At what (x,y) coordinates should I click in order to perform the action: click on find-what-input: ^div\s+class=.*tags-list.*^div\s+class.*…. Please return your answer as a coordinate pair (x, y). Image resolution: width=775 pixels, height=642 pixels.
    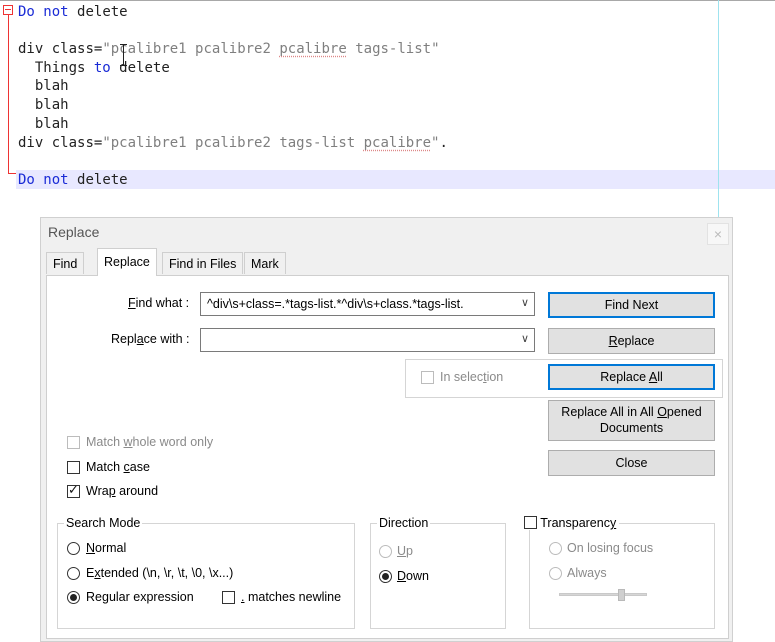
    Looking at the image, I should click on (367, 304).